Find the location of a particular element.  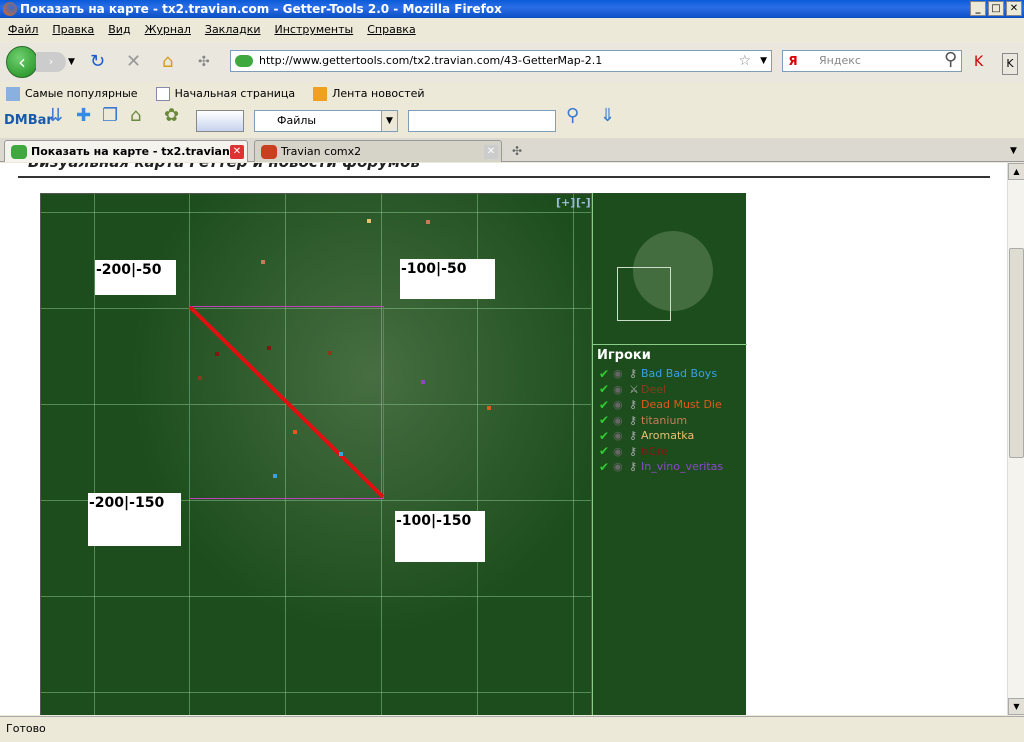

minimap is located at coordinates (670, 269).